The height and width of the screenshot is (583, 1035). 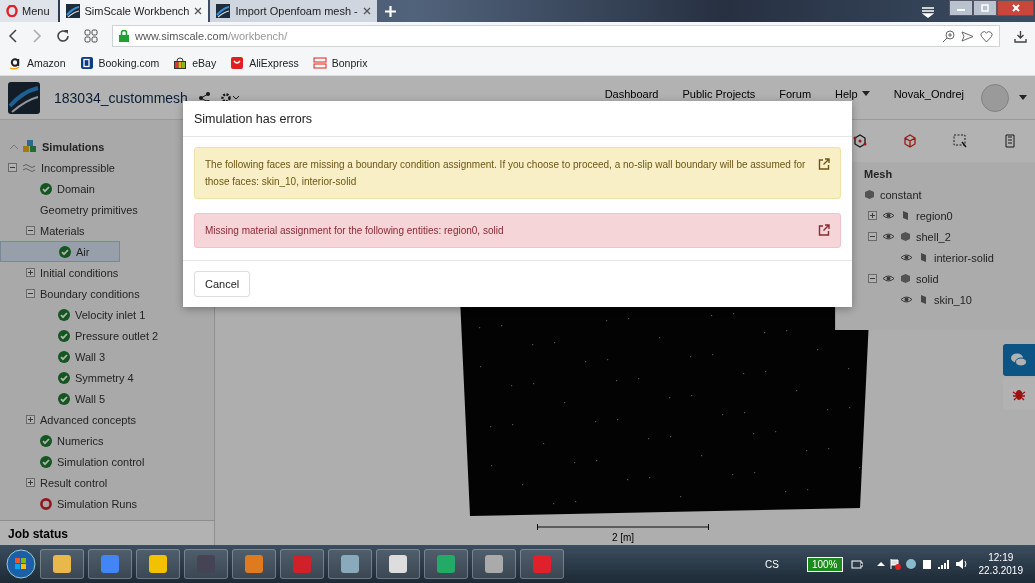 What do you see at coordinates (229, 97) in the screenshot?
I see `settings-icon` at bounding box center [229, 97].